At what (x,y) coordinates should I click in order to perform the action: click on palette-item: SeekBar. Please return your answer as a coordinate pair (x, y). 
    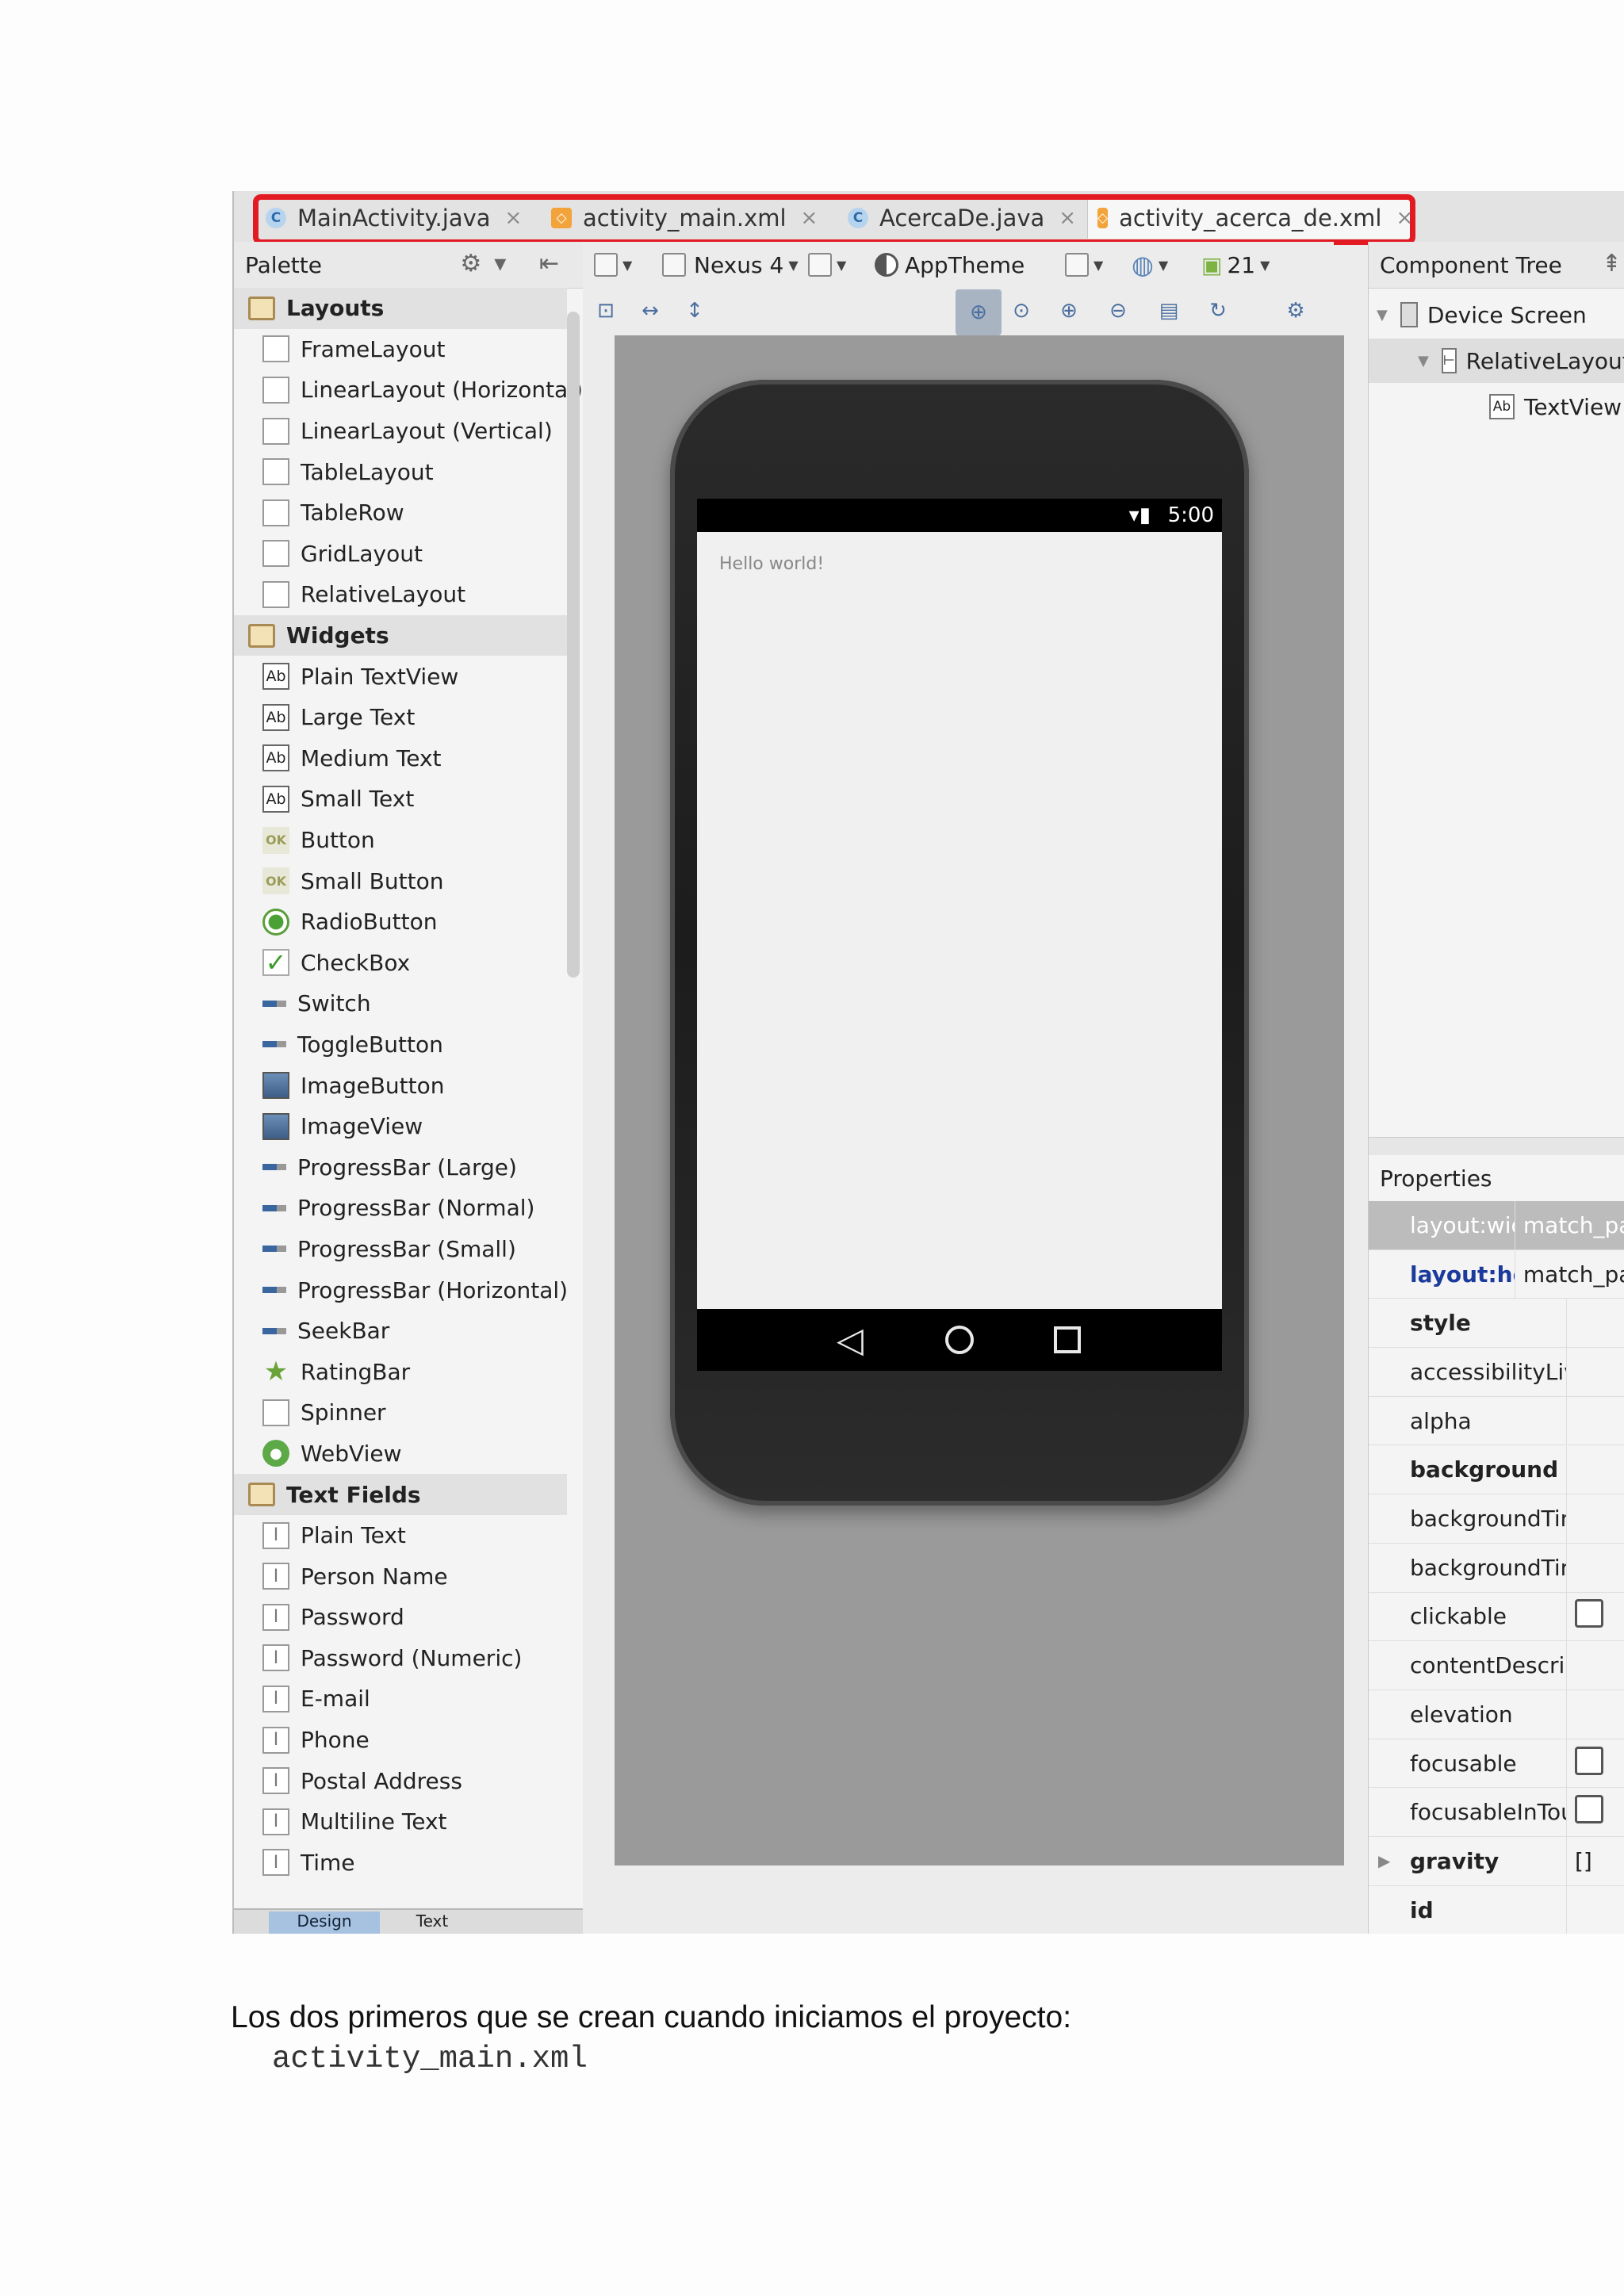
    Looking at the image, I should click on (400, 1332).